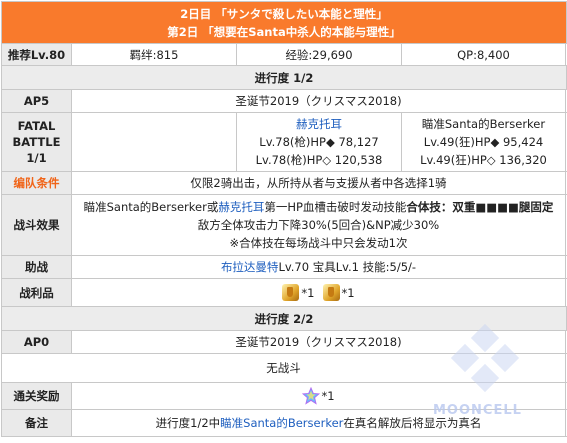  I want to click on clear-reward-count: *1, so click(328, 396).